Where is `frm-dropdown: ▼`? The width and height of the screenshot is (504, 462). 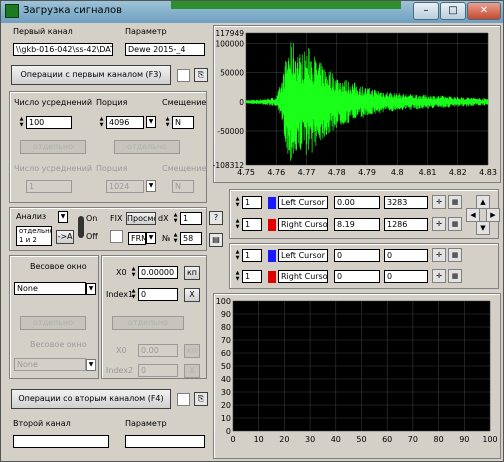 frm-dropdown: ▼ is located at coordinates (151, 238).